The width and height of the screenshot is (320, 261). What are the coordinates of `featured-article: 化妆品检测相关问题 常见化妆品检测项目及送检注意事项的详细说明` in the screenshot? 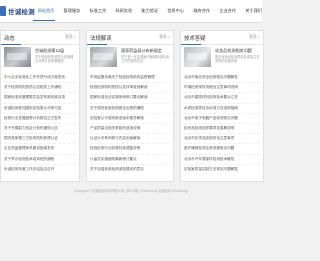 It's located at (222, 59).